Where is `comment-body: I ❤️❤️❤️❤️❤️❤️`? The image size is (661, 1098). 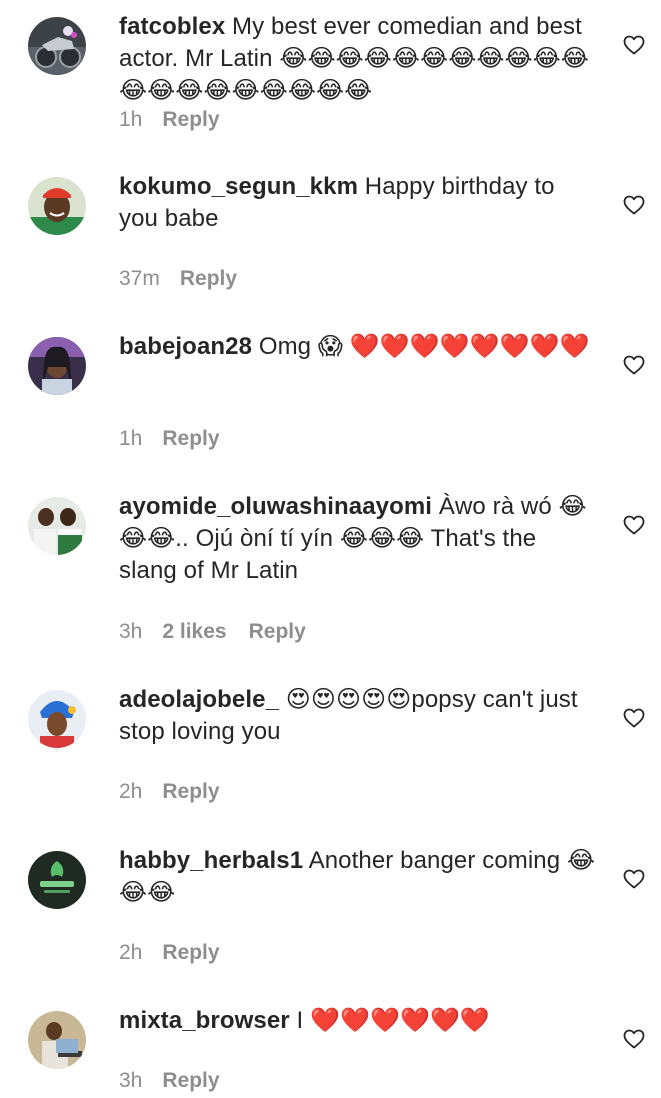
comment-body: I ❤️❤️❤️❤️❤️❤️ is located at coordinates (389, 1020).